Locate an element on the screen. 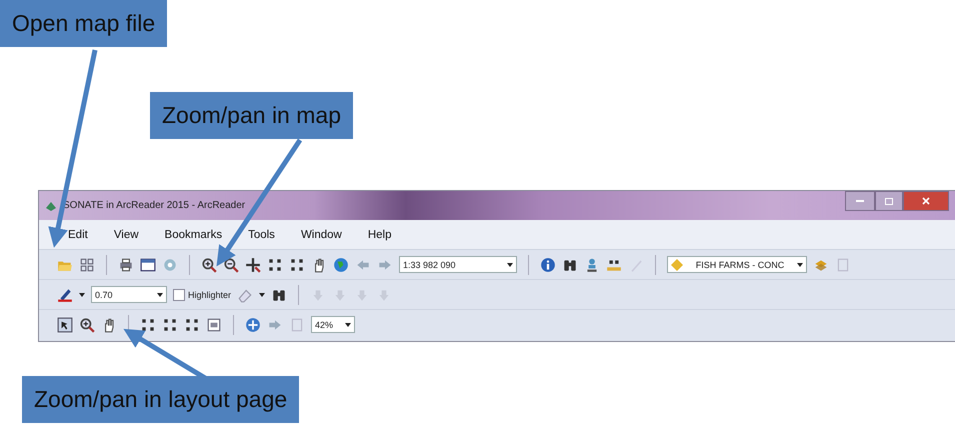 The width and height of the screenshot is (955, 430). menu-item: Help is located at coordinates (380, 234).